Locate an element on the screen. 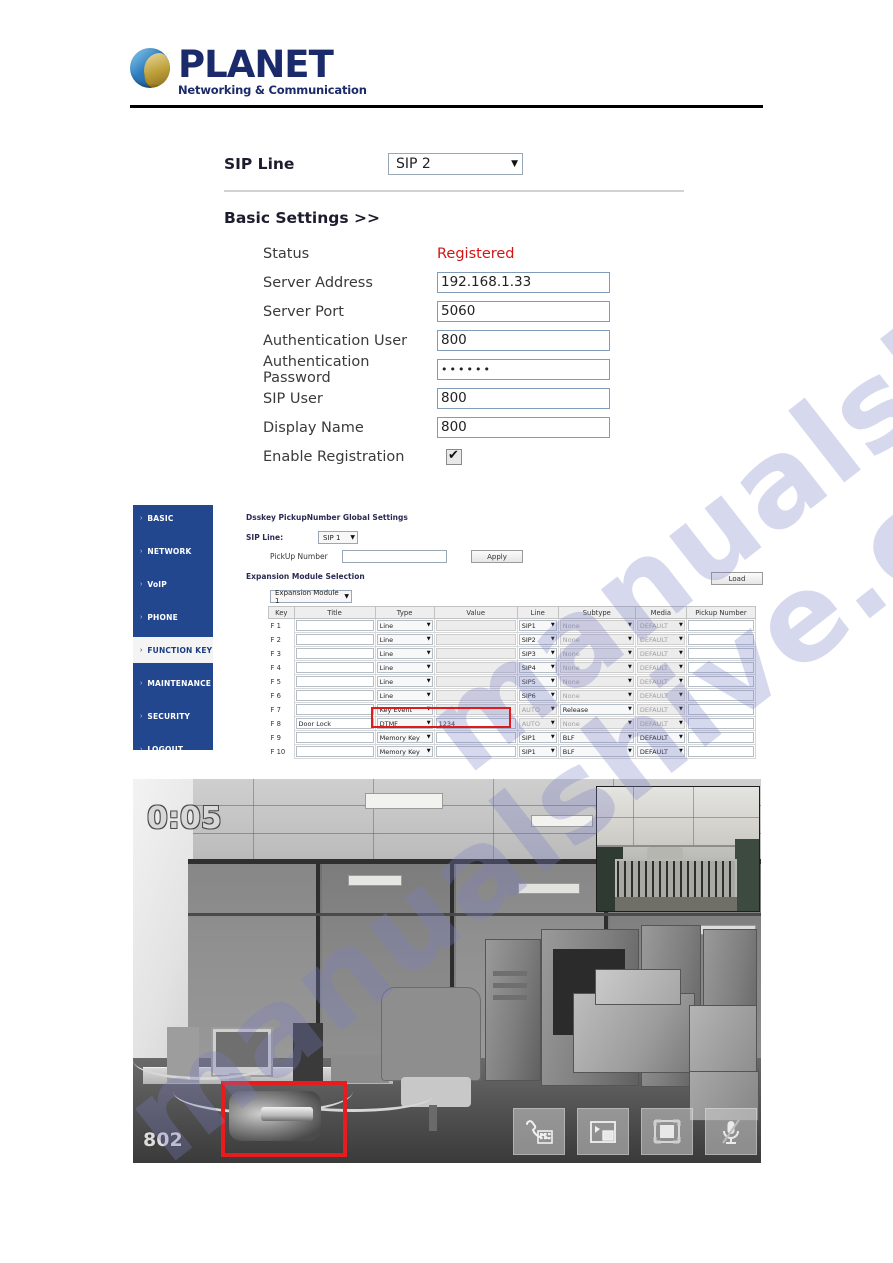 The image size is (893, 1263). sidebar-item-basic: › BASIC is located at coordinates (173, 518).